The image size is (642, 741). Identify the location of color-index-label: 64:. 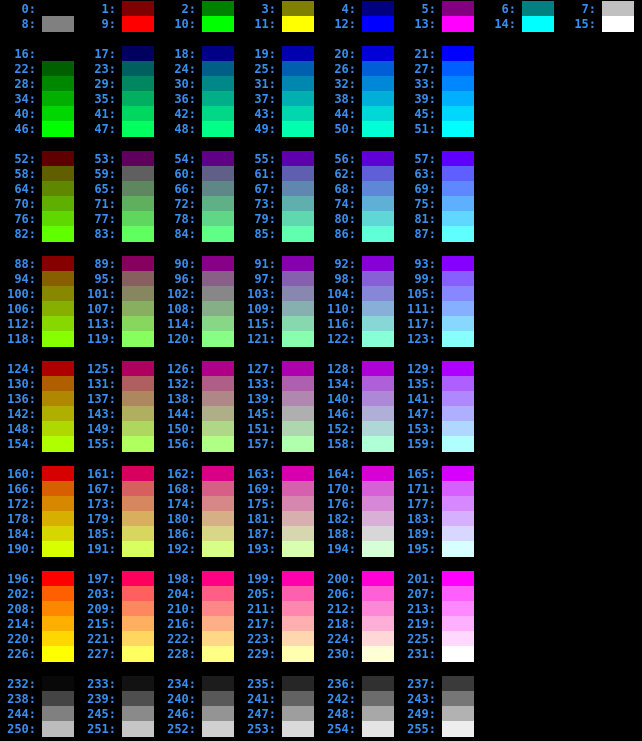
(25, 189).